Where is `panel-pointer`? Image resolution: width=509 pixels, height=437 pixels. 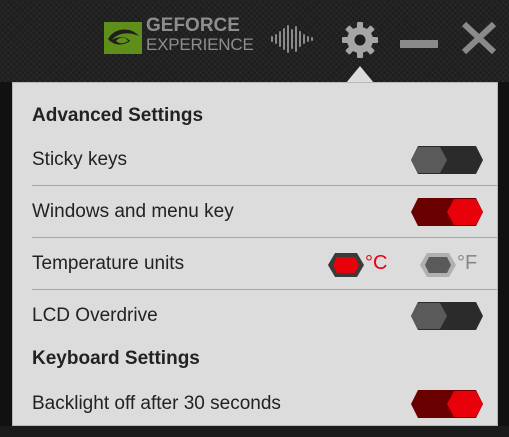 panel-pointer is located at coordinates (360, 74).